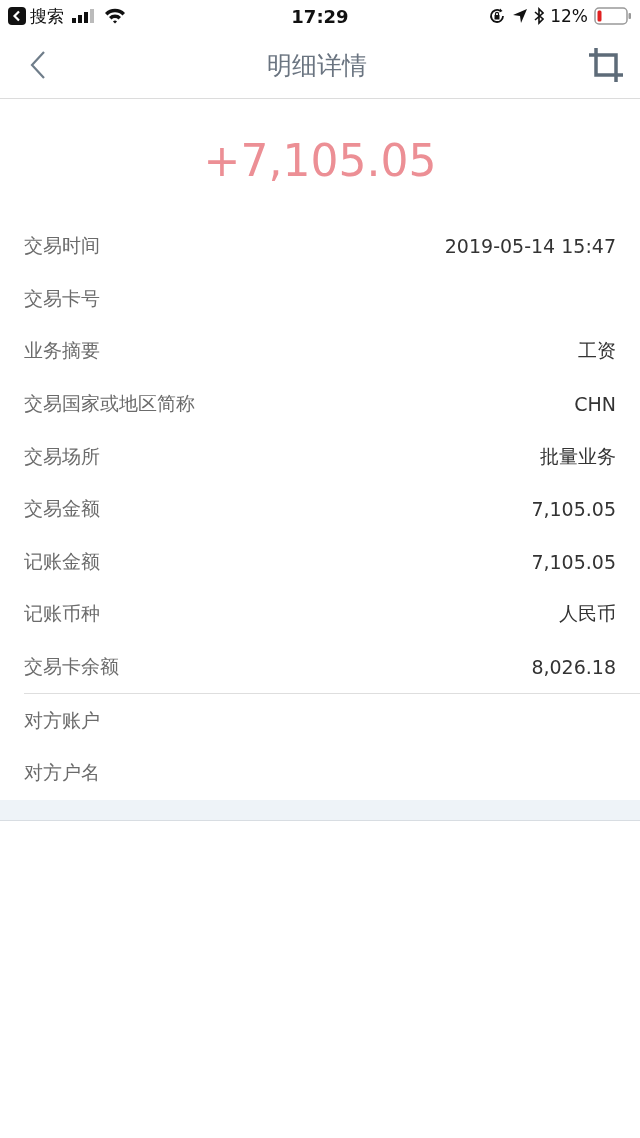 Image resolution: width=640 pixels, height=1138 pixels. I want to click on detail-label: 交易金额, so click(62, 509).